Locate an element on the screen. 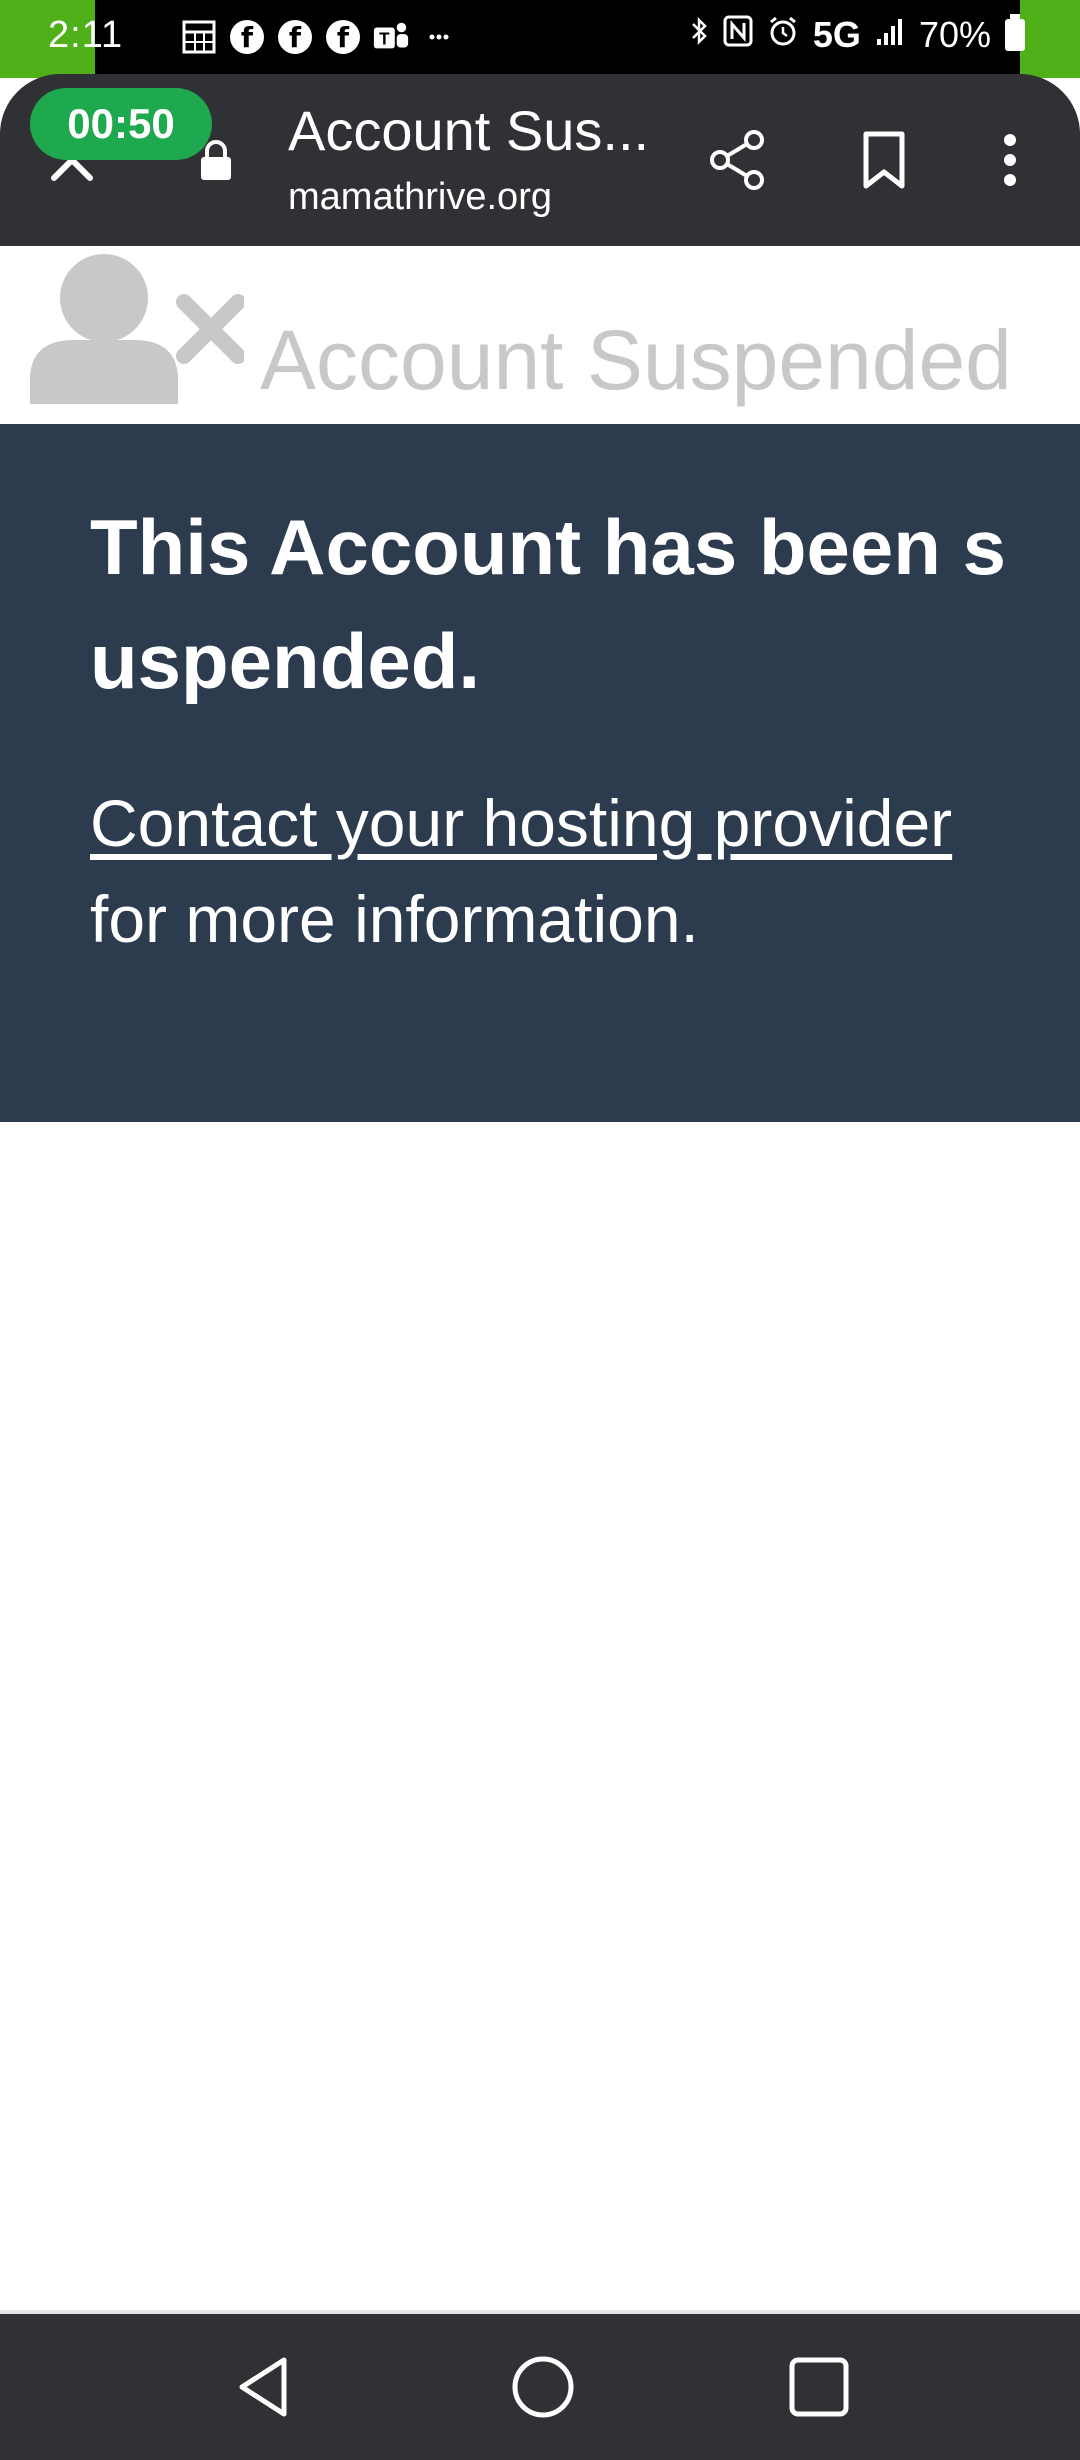 The image size is (1080, 2460). notification-icons: f f f T is located at coordinates (319, 37).